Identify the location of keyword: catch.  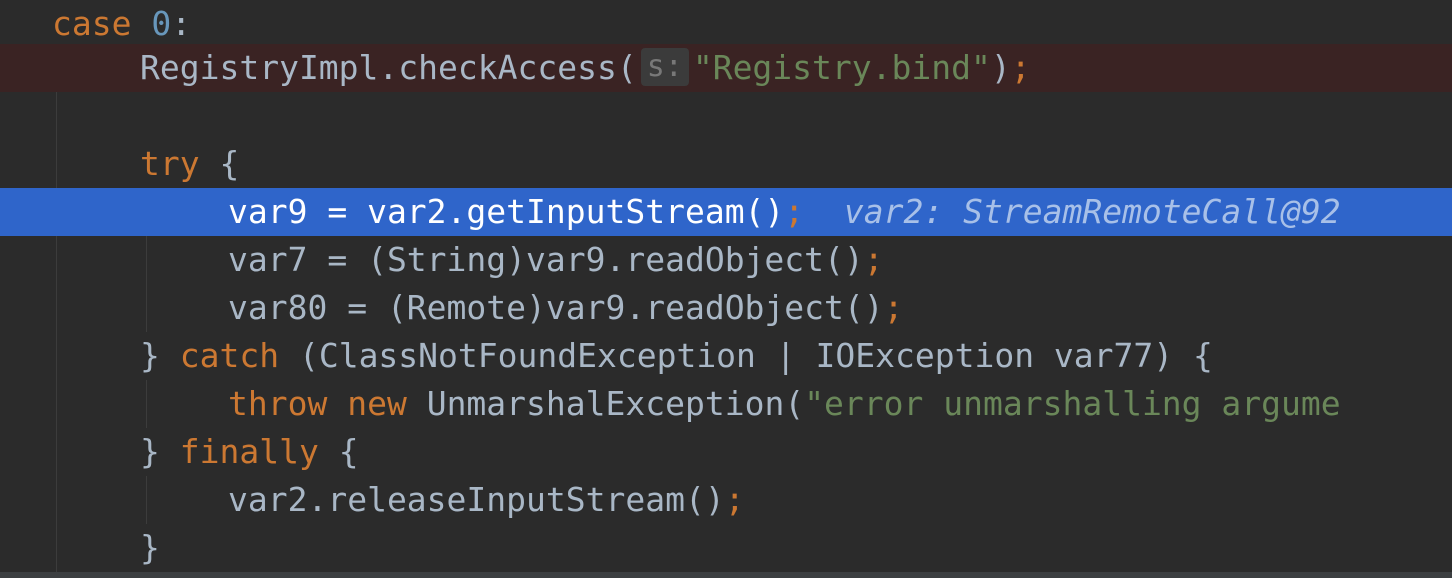
(229, 355).